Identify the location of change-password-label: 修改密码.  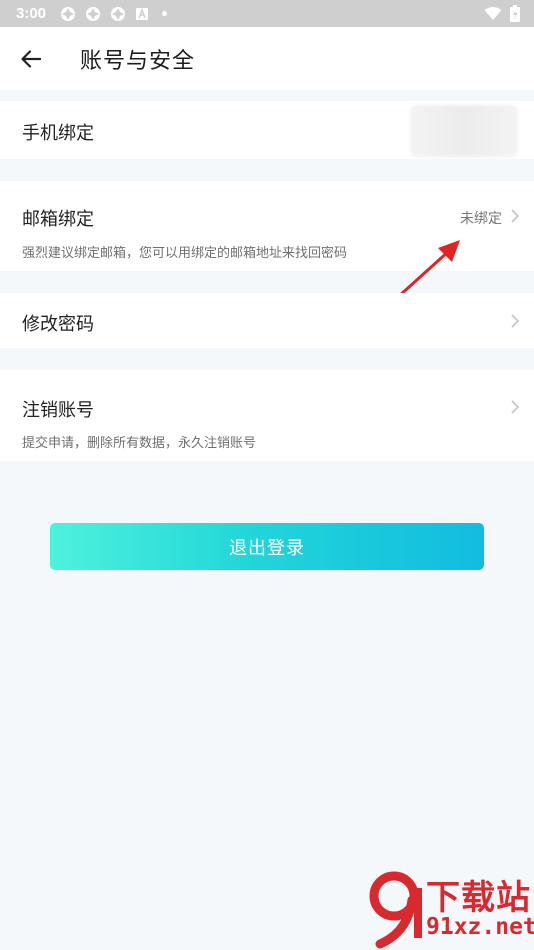
(58, 324).